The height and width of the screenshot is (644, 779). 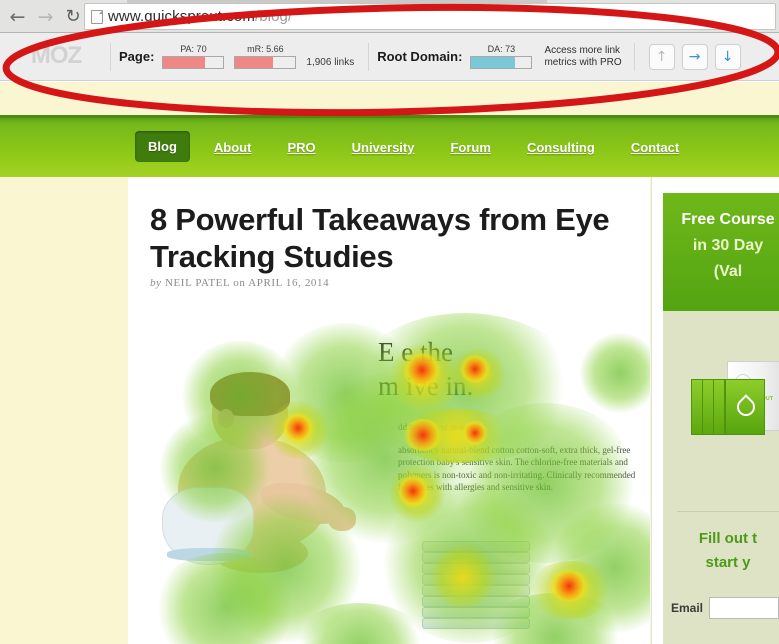 I want to click on email-label: Email, so click(x=687, y=608).